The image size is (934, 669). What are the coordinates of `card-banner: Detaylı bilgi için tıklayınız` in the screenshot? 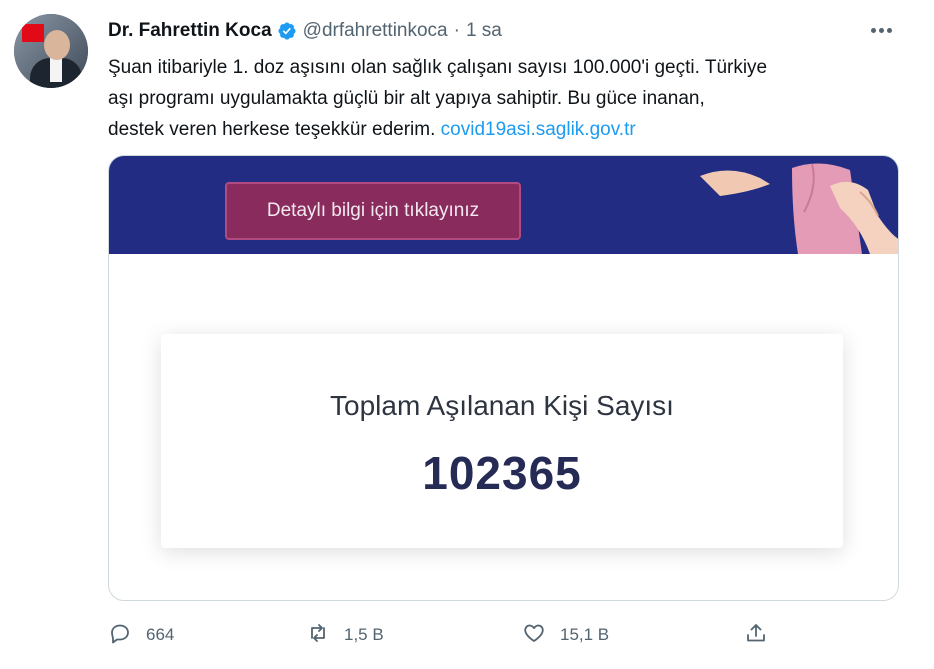 It's located at (503, 205).